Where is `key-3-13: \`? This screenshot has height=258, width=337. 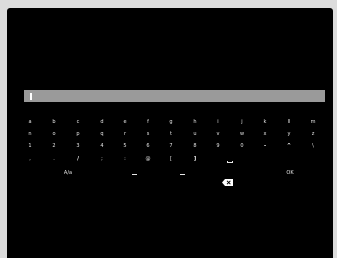 key-3-13: \ is located at coordinates (313, 146).